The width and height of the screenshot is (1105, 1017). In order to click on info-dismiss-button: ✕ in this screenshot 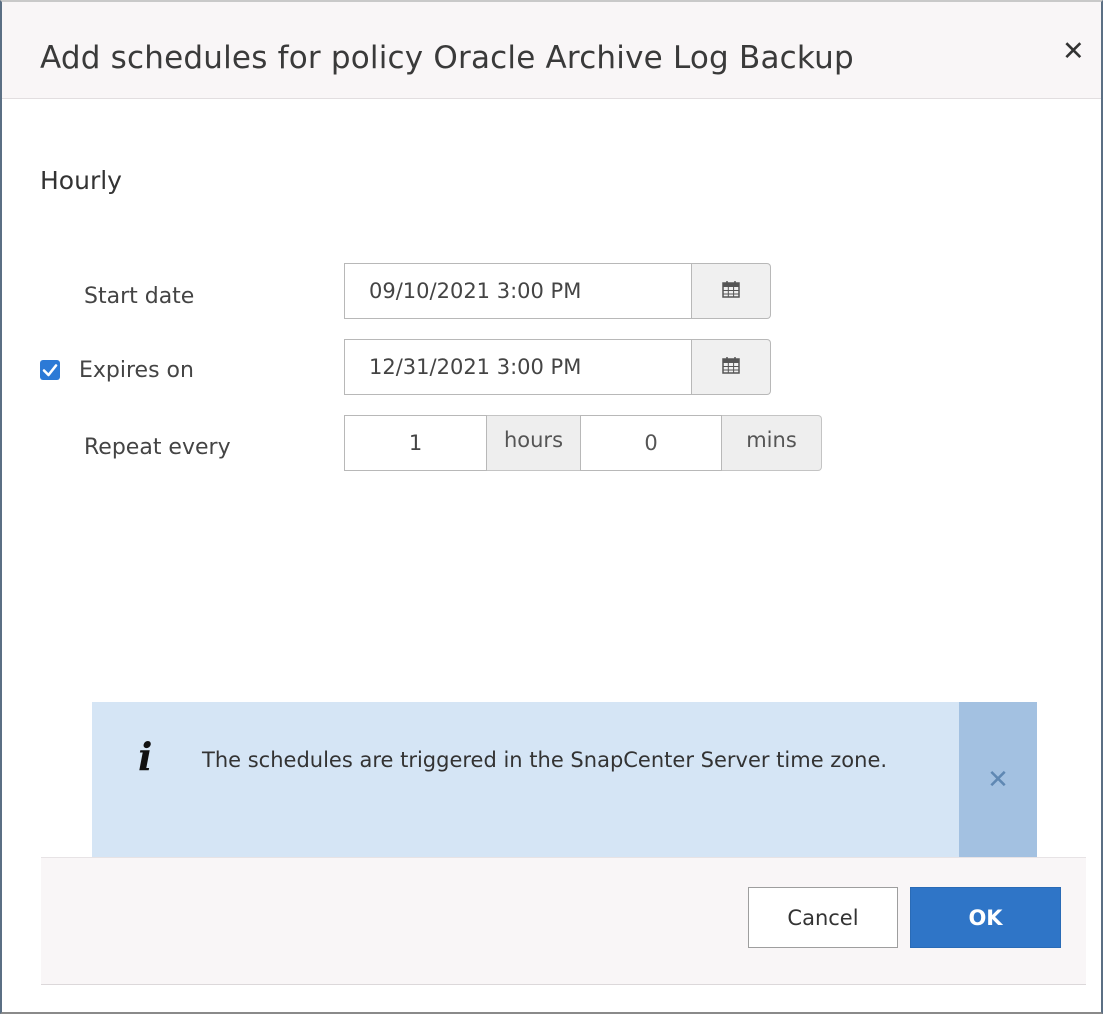, I will do `click(998, 780)`.